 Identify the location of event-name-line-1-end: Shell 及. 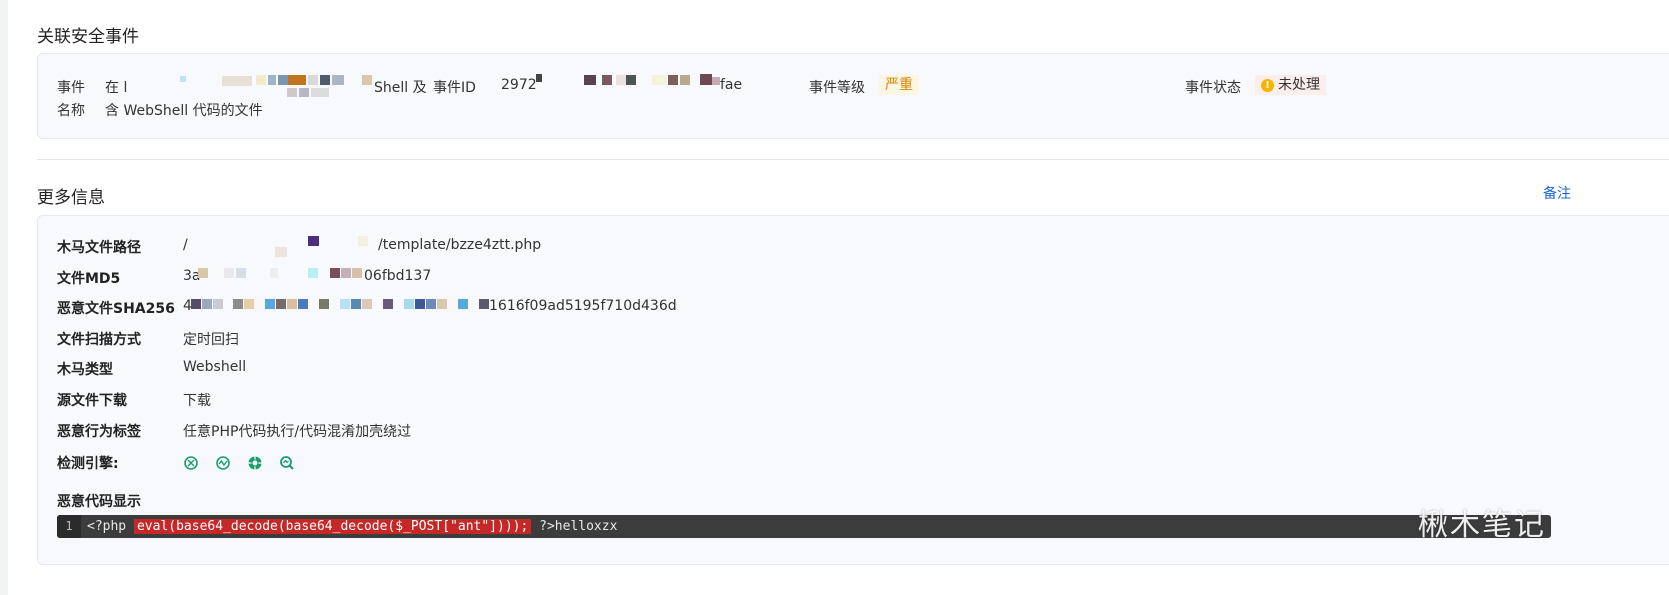
(400, 88).